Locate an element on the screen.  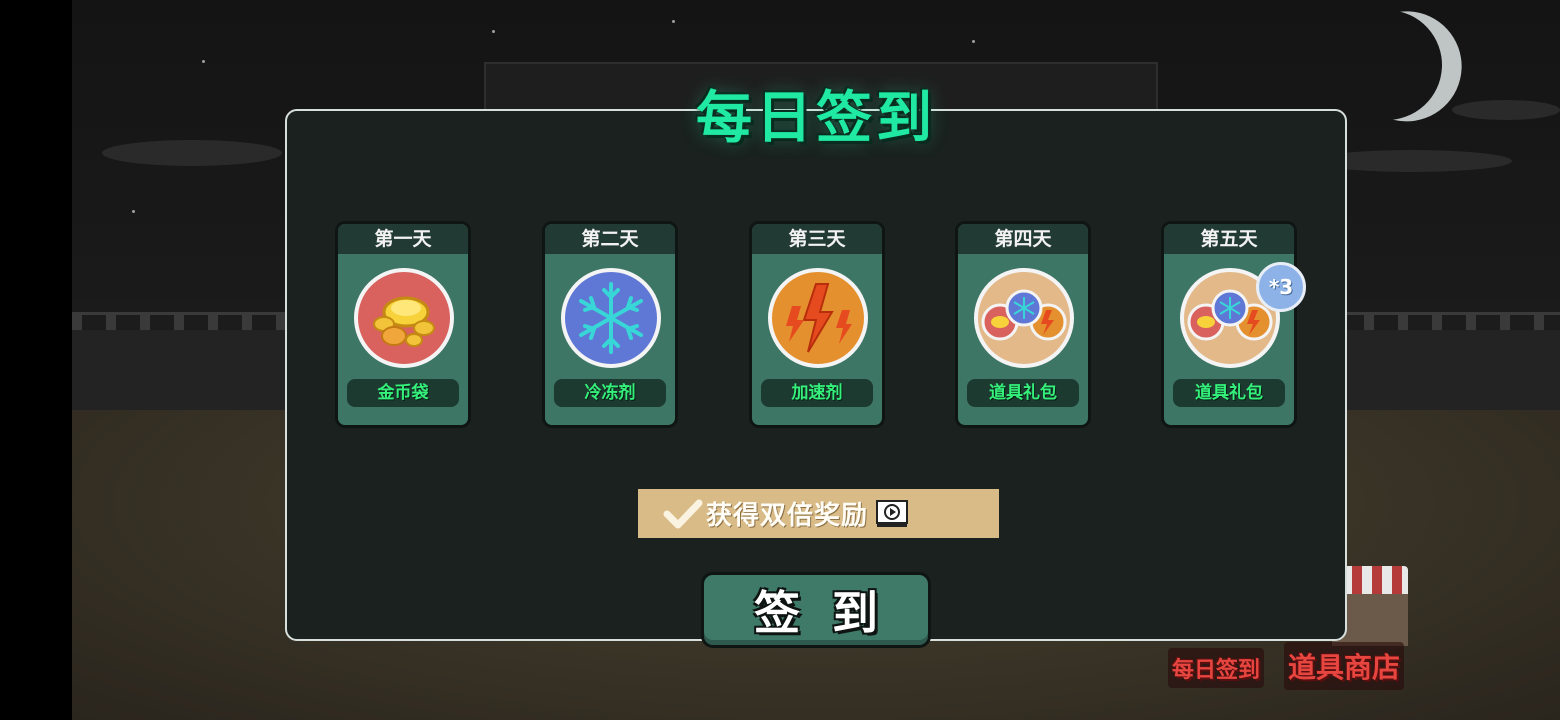
day-card-4: 第四天 道具礼包 is located at coordinates (1023, 324).